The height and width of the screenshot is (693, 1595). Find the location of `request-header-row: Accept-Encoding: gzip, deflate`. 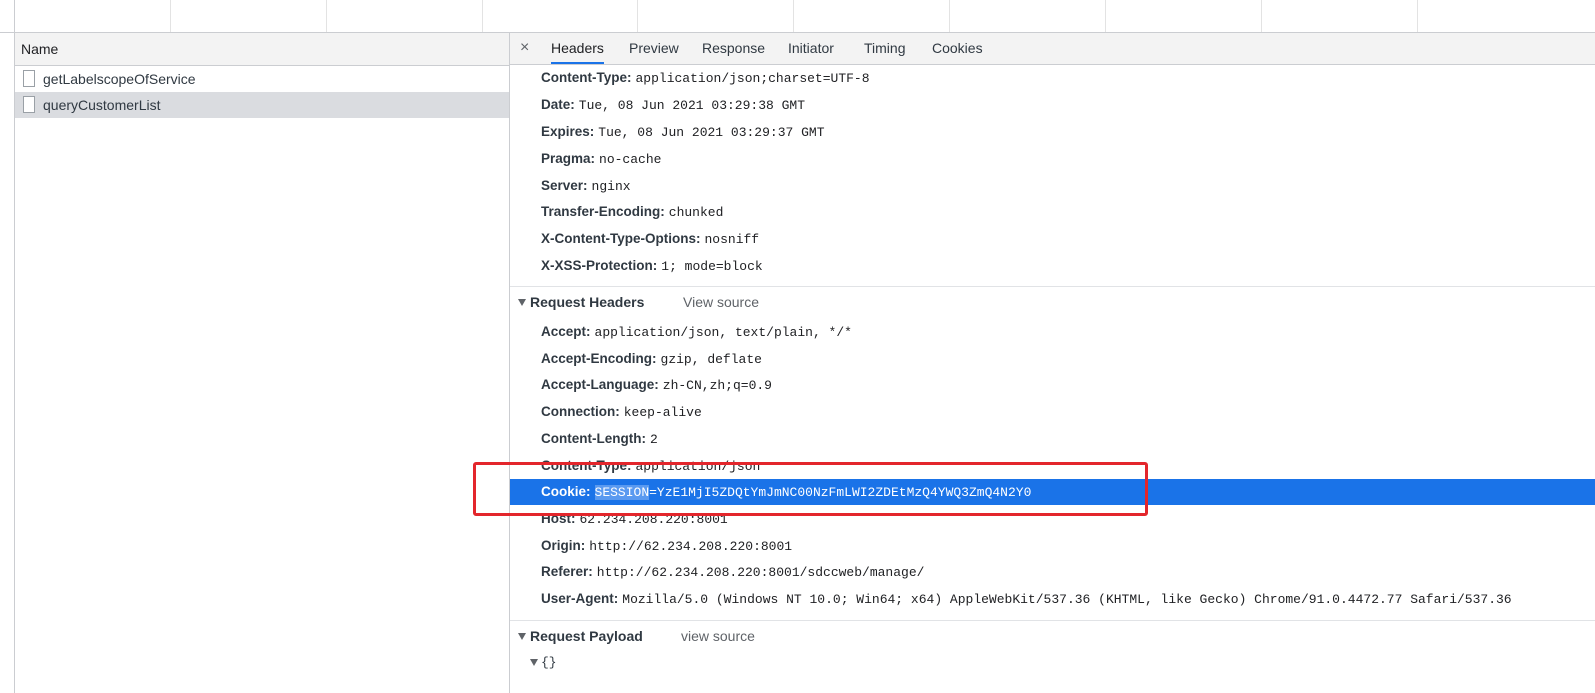

request-header-row: Accept-Encoding: gzip, deflate is located at coordinates (1052, 359).